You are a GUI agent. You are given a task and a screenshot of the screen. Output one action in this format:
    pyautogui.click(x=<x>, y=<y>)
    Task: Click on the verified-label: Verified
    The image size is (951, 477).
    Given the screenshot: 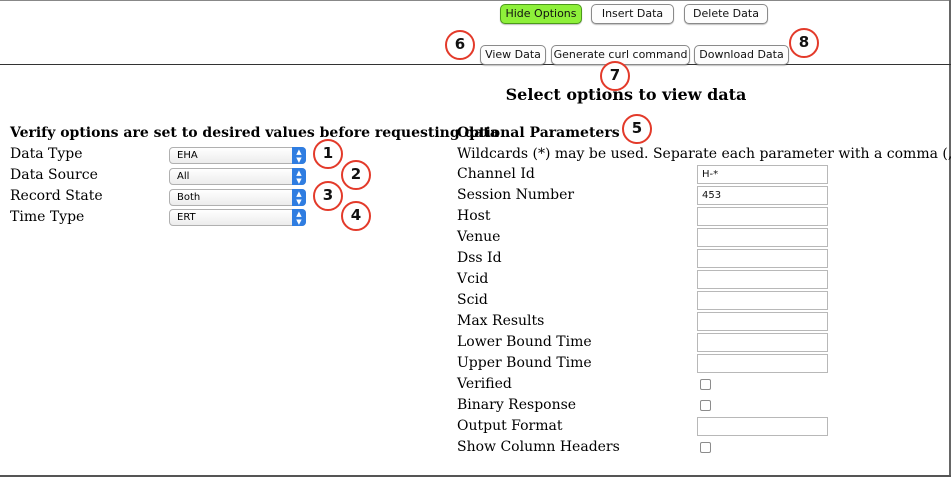 What is the action you would take?
    pyautogui.click(x=484, y=384)
    